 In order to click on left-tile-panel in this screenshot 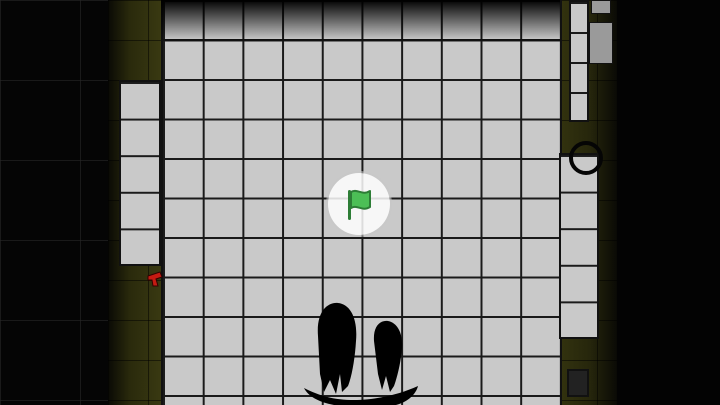, I will do `click(140, 173)`.